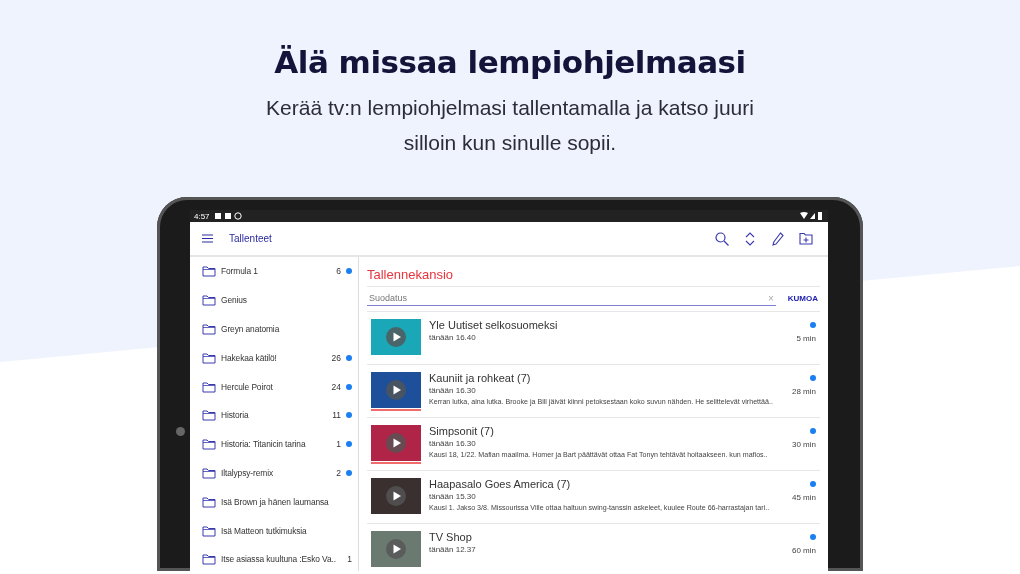 The width and height of the screenshot is (1020, 574). I want to click on folder-name: Iltalypsy-remix, so click(247, 472).